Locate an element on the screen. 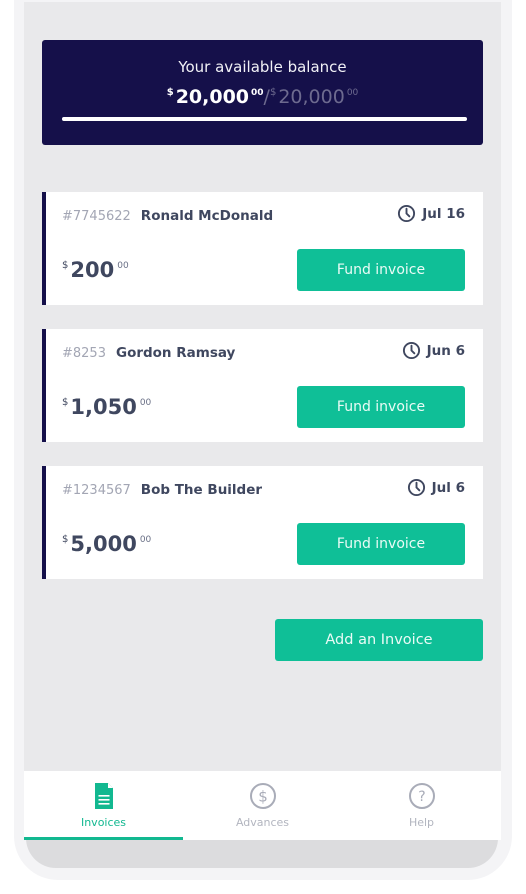 The image size is (526, 894). bottom-tab-bar: Invoices $ Advances ? Help is located at coordinates (262, 805).